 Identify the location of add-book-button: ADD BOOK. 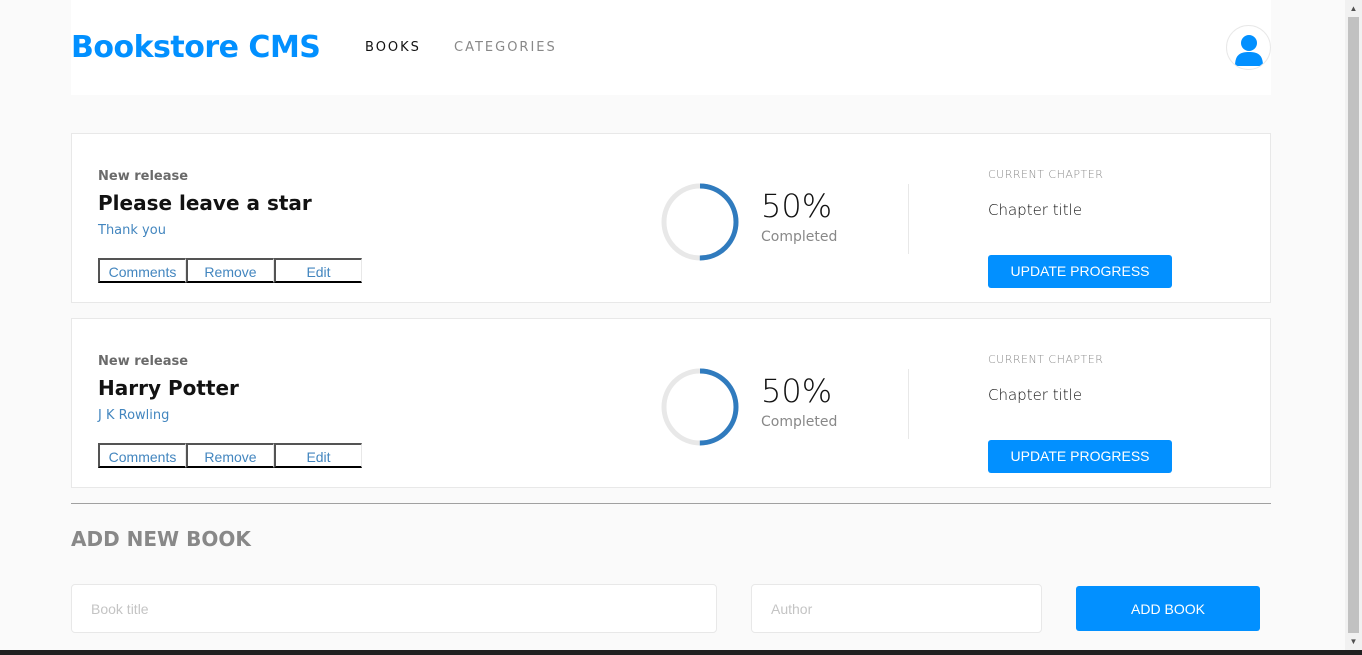
(1168, 608).